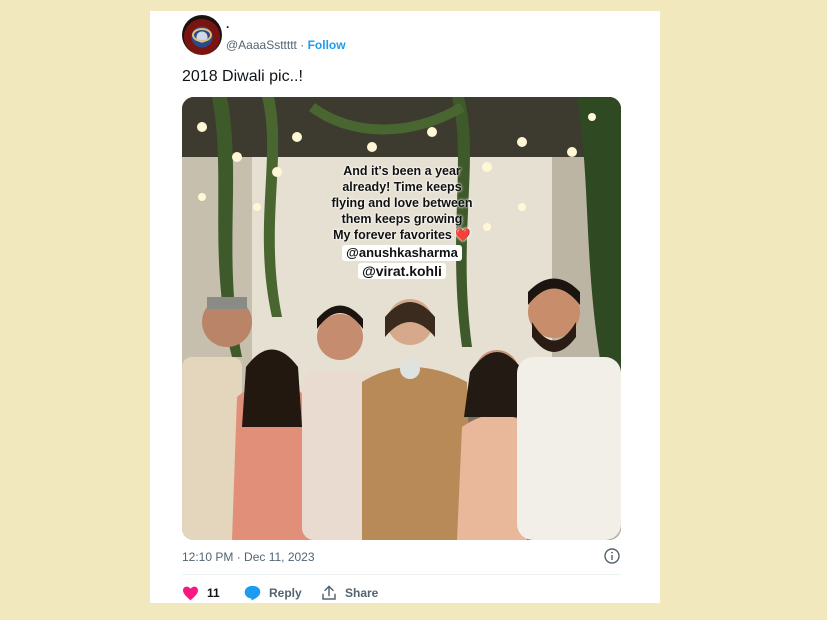  I want to click on share-button: Share, so click(349, 593).